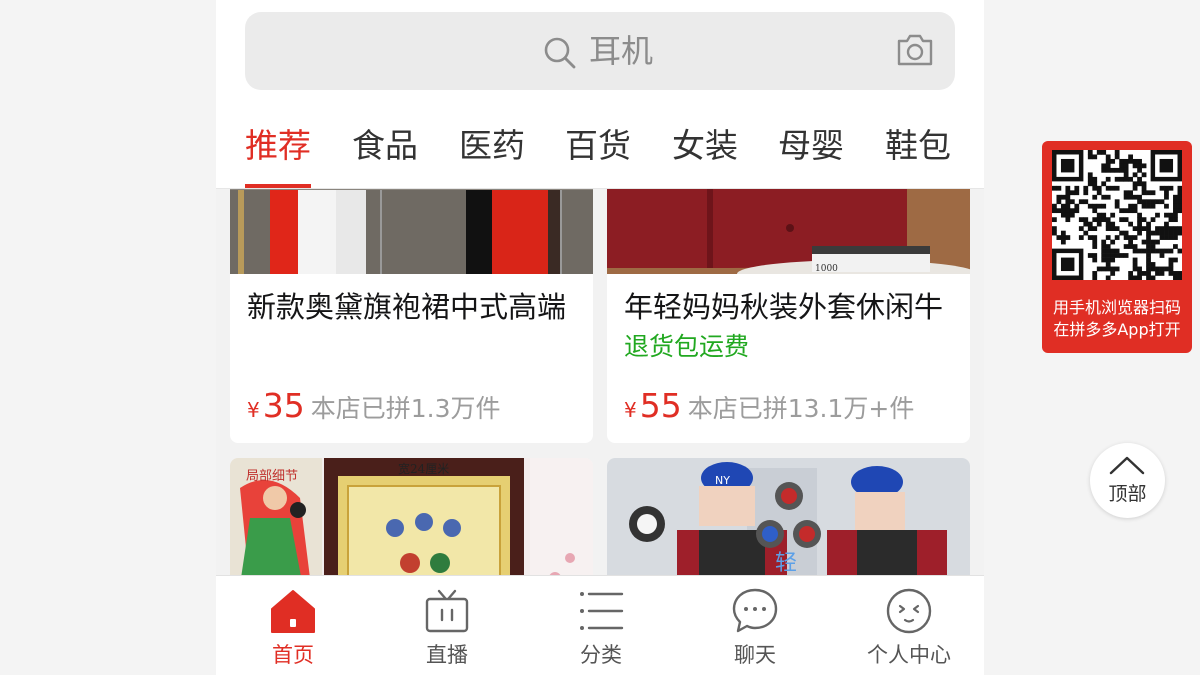 The height and width of the screenshot is (675, 1200). I want to click on nav-profile: 个人中心, so click(908, 625).